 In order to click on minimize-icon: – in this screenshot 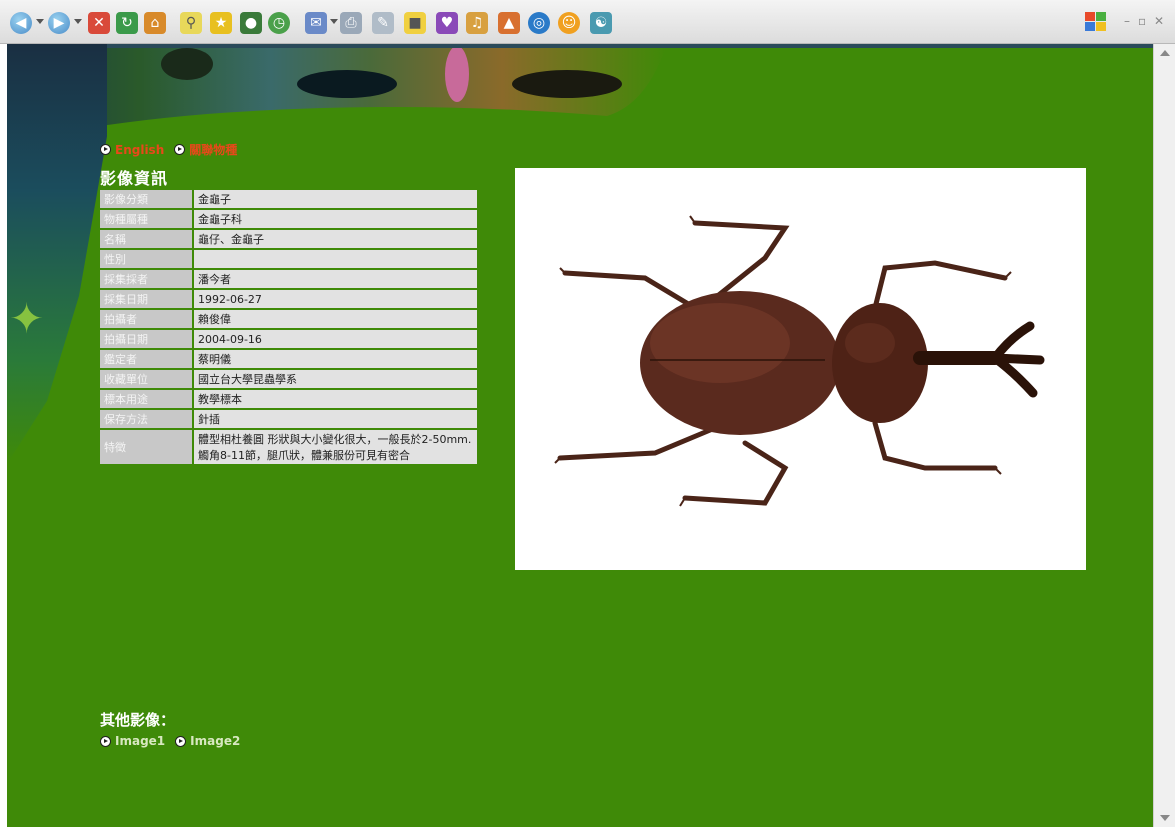, I will do `click(1127, 21)`.